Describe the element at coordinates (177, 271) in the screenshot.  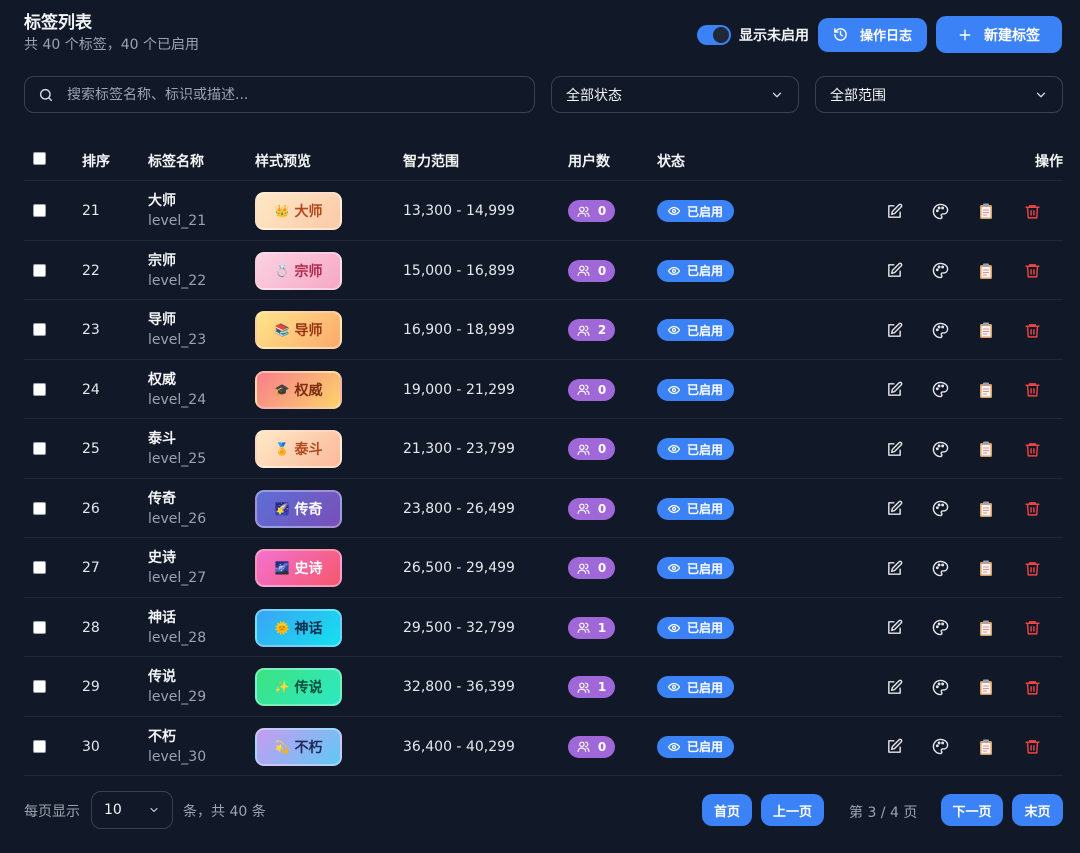
I see `row-name-cell: 宗师 level_22` at that location.